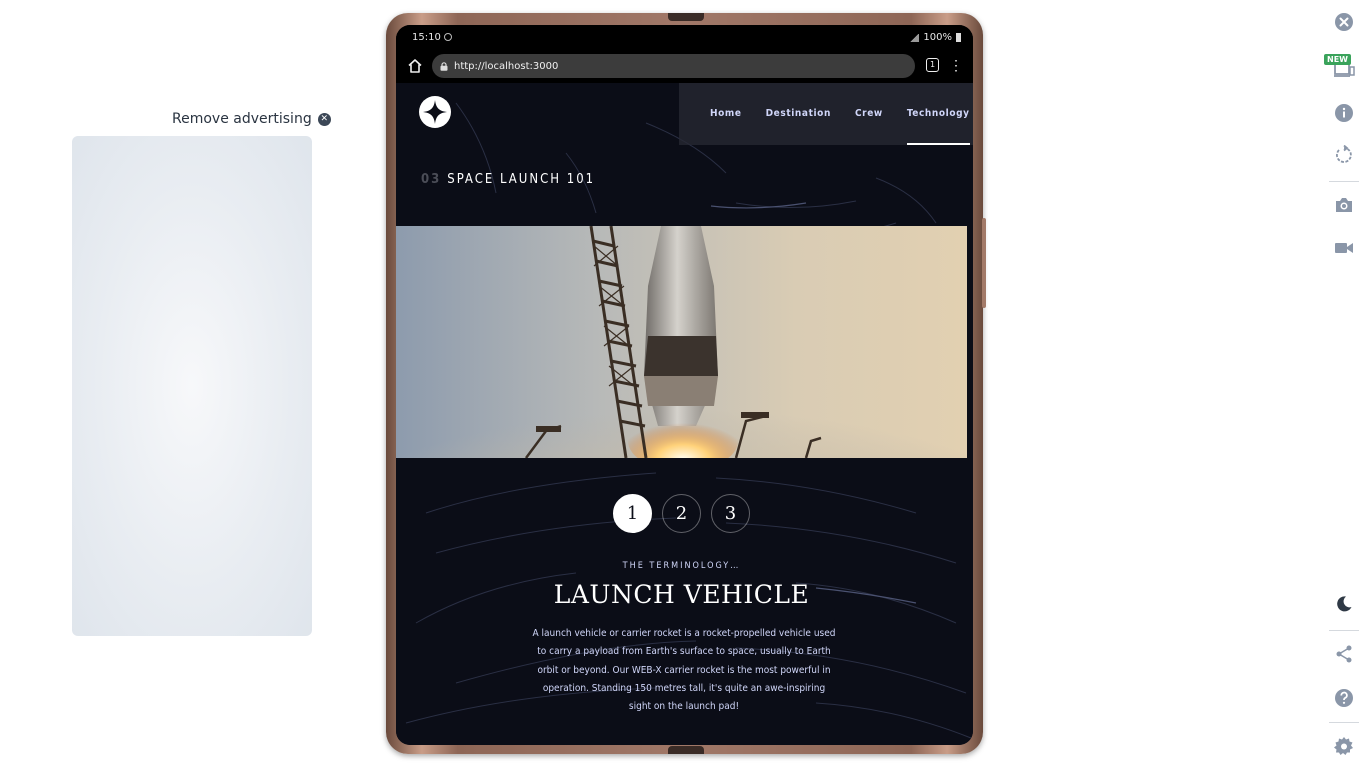 The height and width of the screenshot is (768, 1366). Describe the element at coordinates (447, 37) in the screenshot. I see `spotify-icon` at that location.